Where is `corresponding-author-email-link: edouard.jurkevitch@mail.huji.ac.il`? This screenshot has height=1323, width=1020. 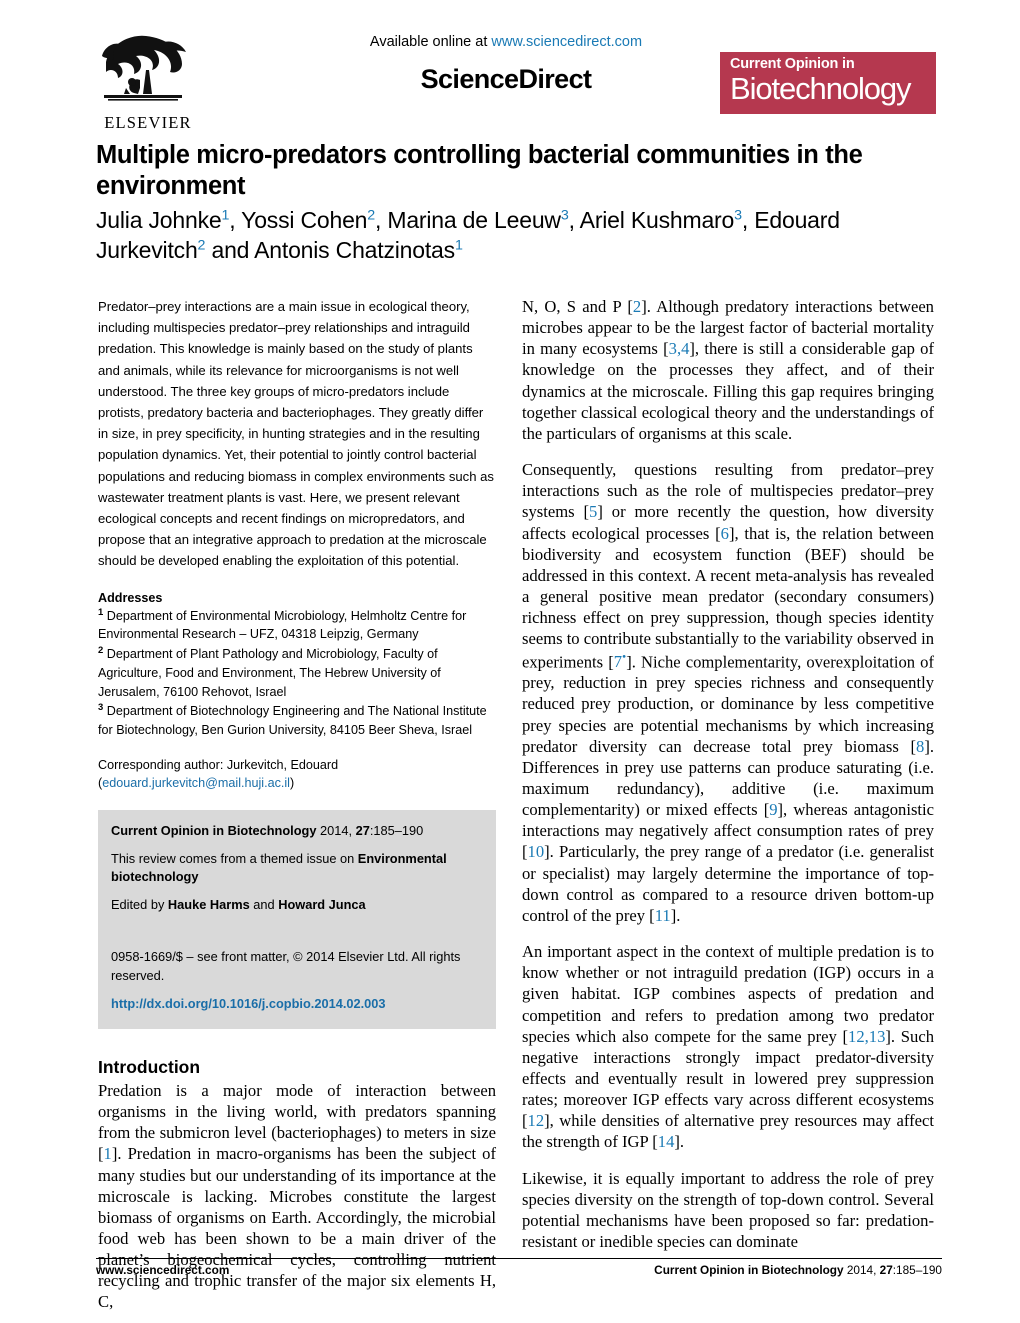 corresponding-author-email-link: edouard.jurkevitch@mail.huji.ac.il is located at coordinates (196, 783).